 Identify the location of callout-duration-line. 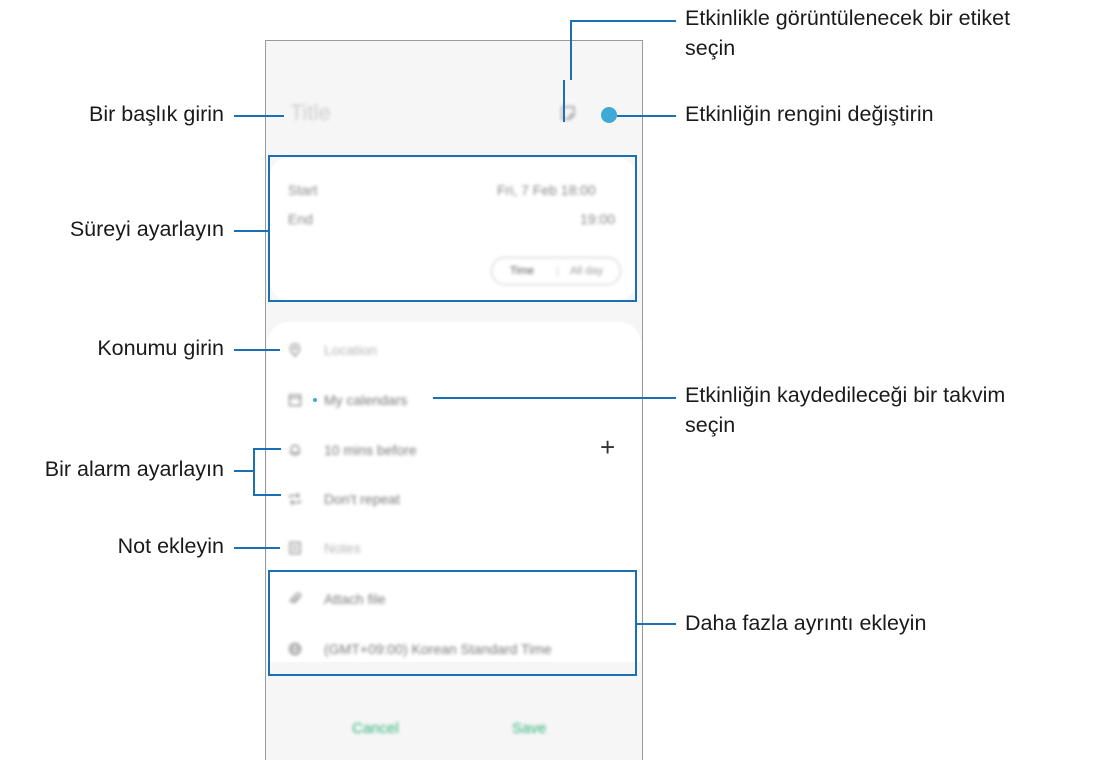
(251, 231).